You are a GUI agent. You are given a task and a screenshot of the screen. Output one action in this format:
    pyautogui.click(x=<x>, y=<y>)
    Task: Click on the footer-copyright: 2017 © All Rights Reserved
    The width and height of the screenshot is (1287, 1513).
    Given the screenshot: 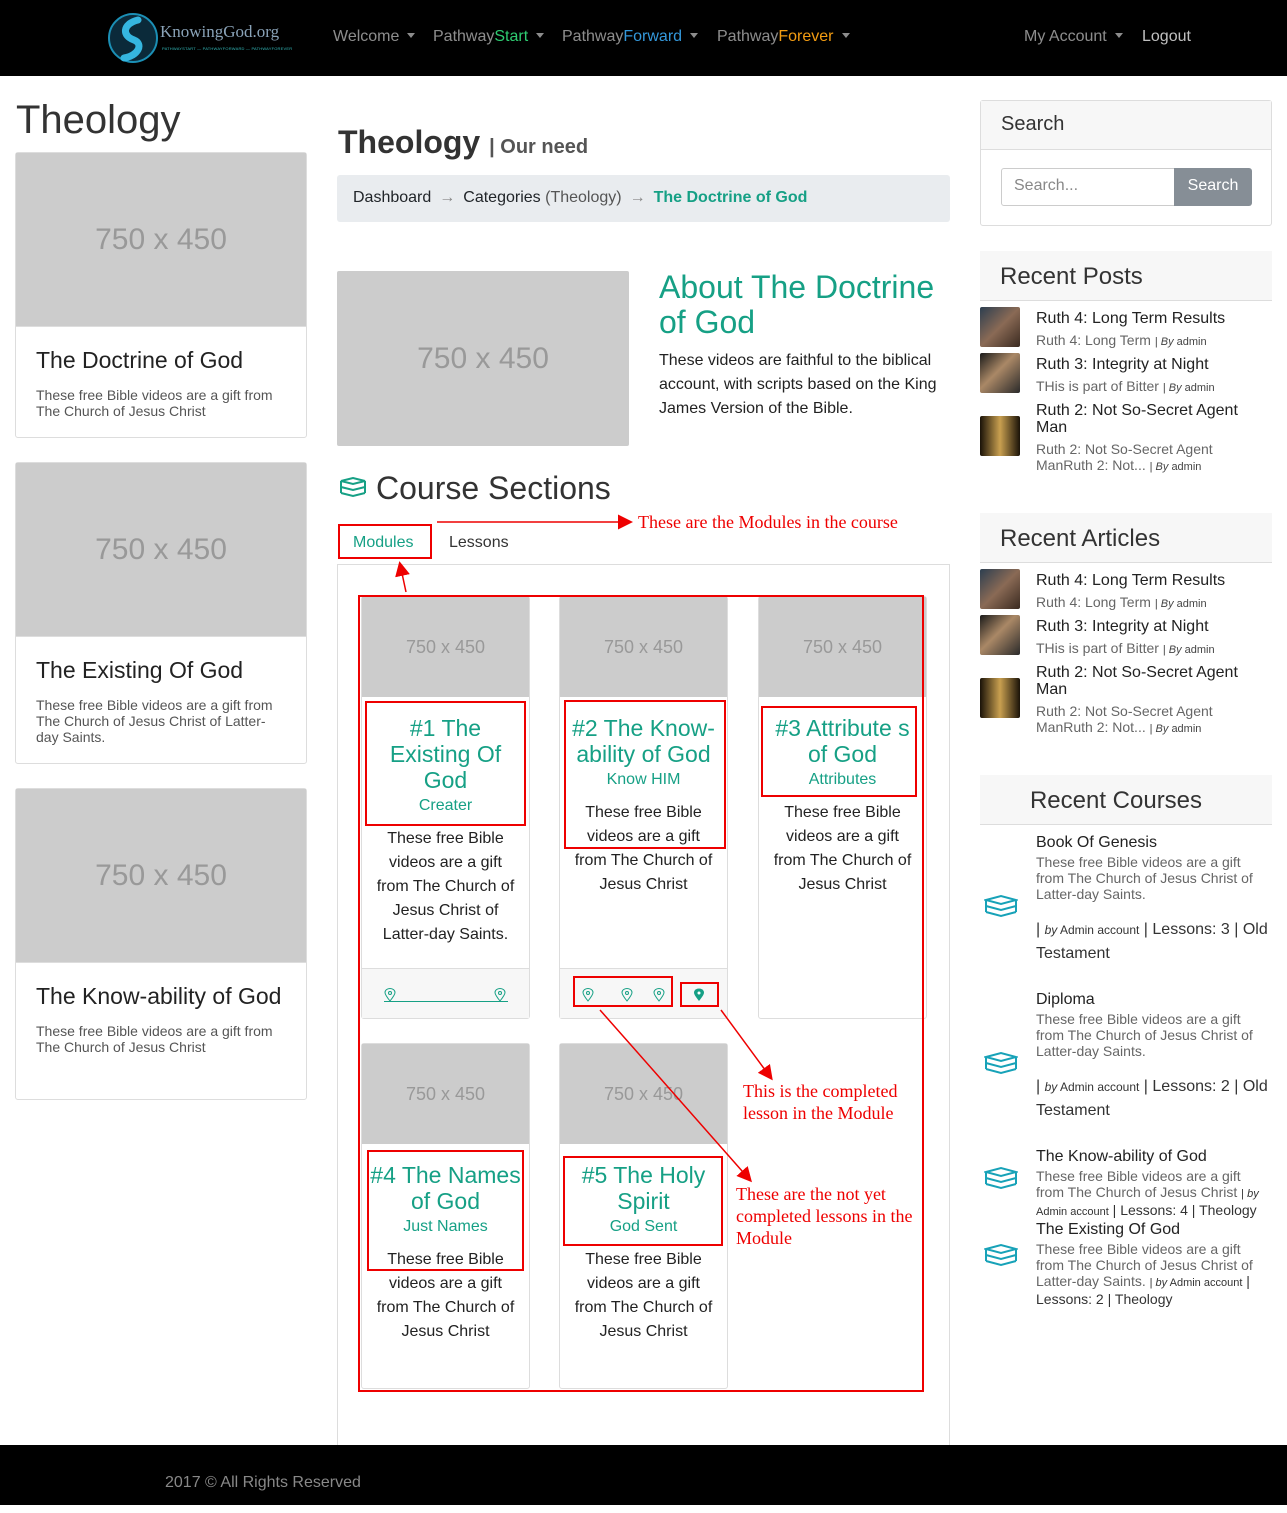 What is the action you would take?
    pyautogui.click(x=263, y=1482)
    